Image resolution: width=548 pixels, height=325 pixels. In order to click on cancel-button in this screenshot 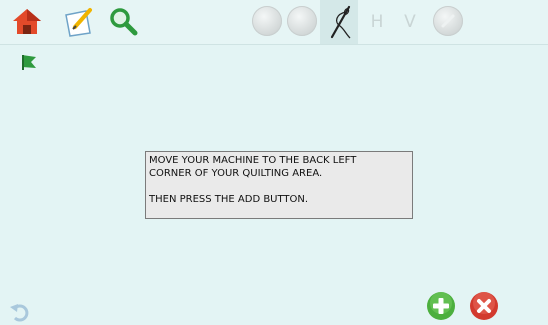, I will do `click(484, 306)`.